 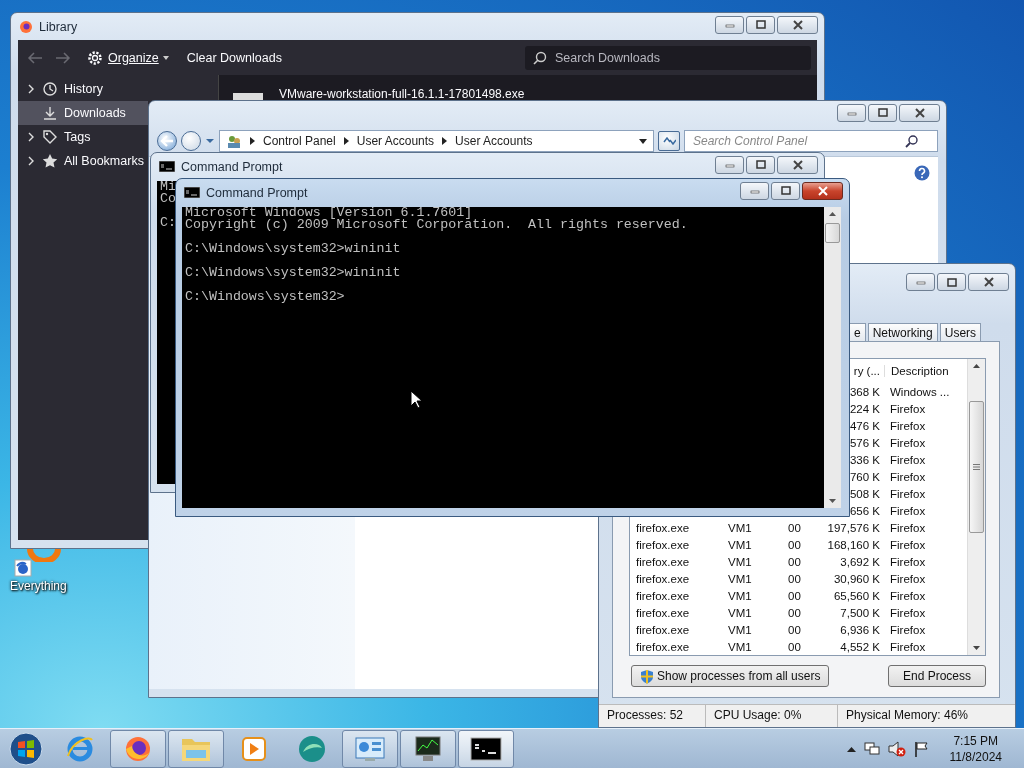 What do you see at coordinates (921, 748) in the screenshot?
I see `flag-icon` at bounding box center [921, 748].